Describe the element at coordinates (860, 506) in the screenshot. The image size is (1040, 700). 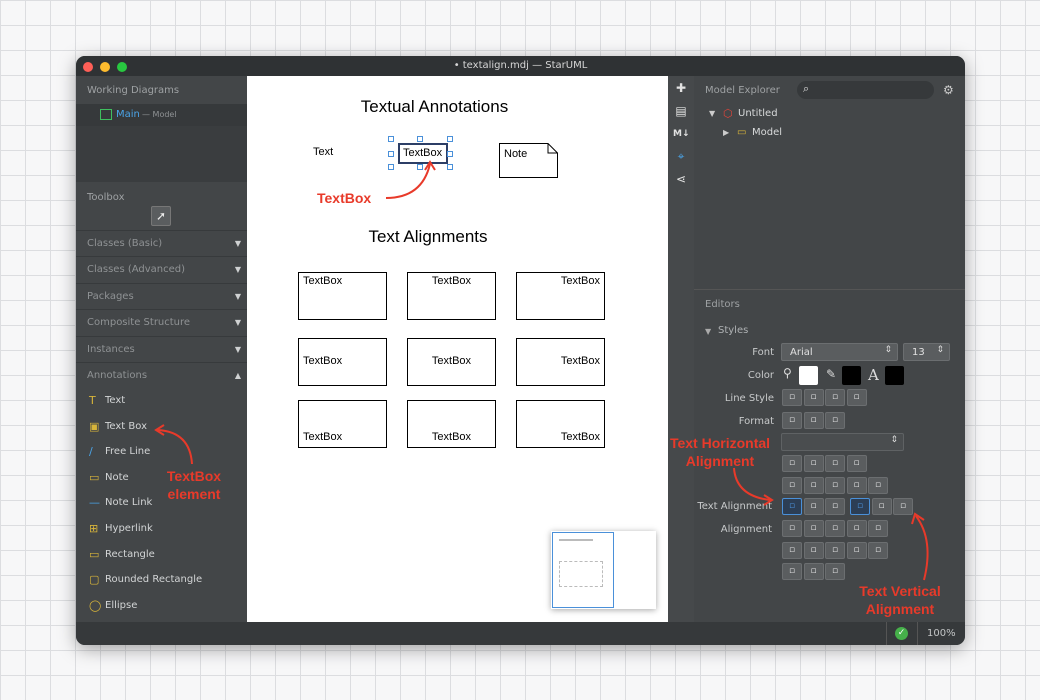
I see `align-top-button: ▫` at that location.